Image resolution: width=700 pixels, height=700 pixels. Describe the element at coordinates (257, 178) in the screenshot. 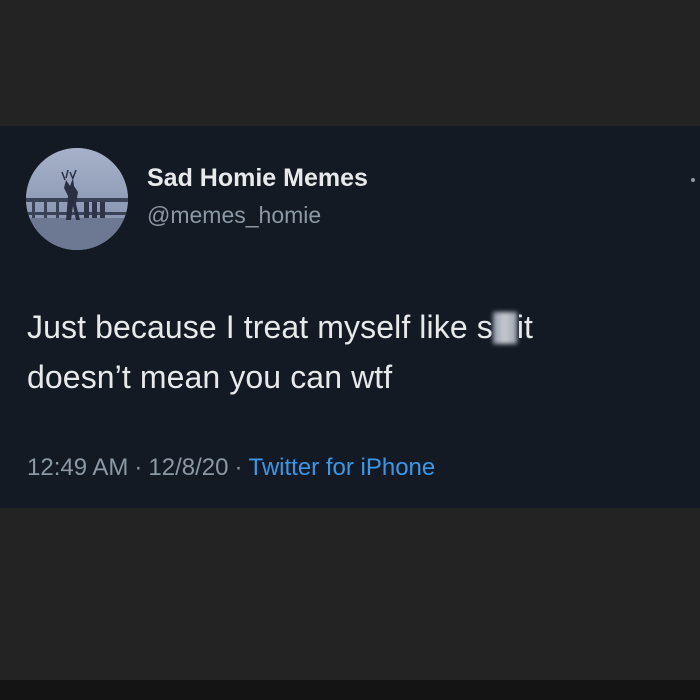

I see `display-name: Sad Homie Memes` at that location.